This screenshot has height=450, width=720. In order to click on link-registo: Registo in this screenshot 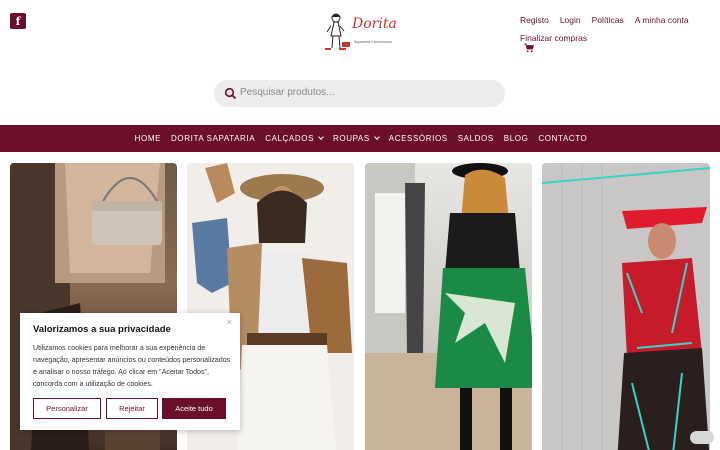, I will do `click(534, 20)`.